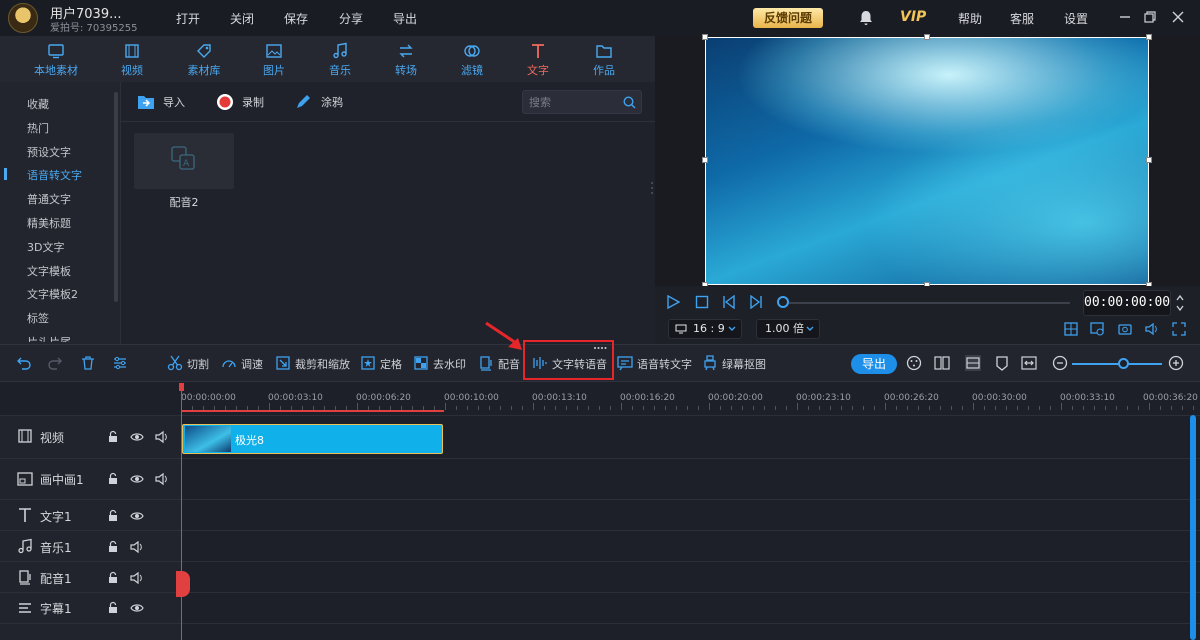 The image size is (1200, 640). I want to click on menu-service: 客服, so click(1022, 18).